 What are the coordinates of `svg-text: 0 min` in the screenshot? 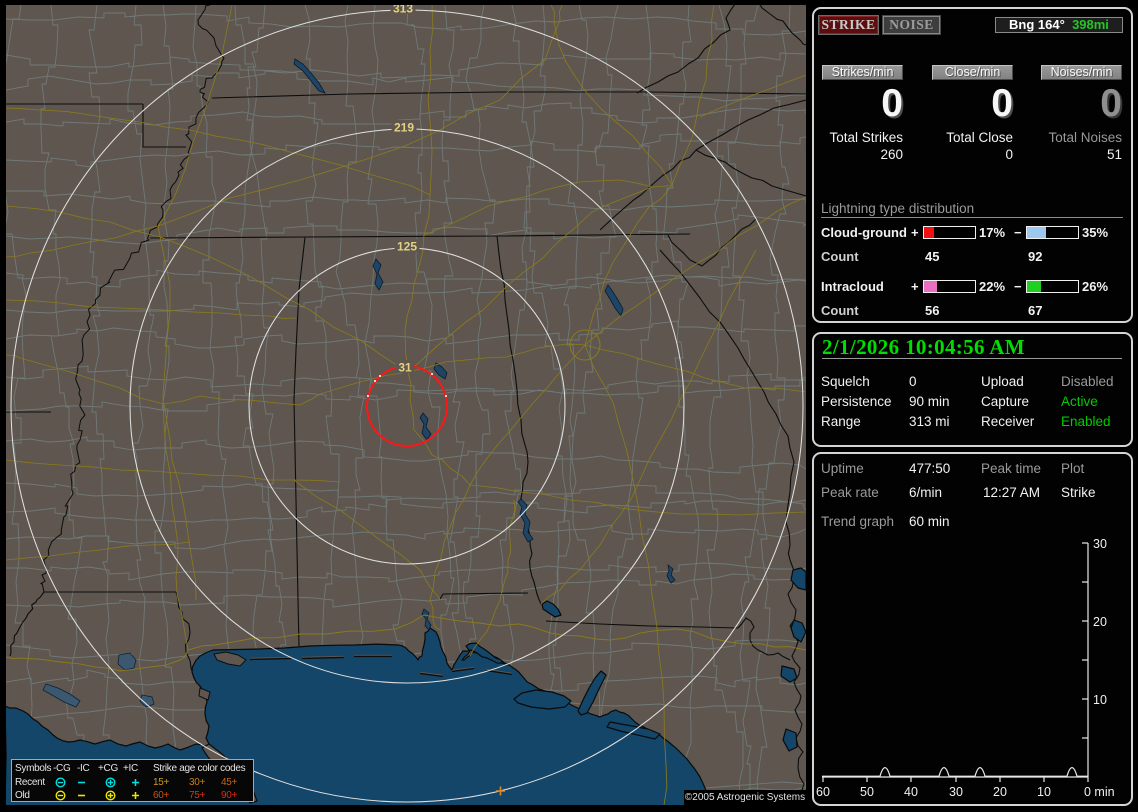 It's located at (1099, 792).